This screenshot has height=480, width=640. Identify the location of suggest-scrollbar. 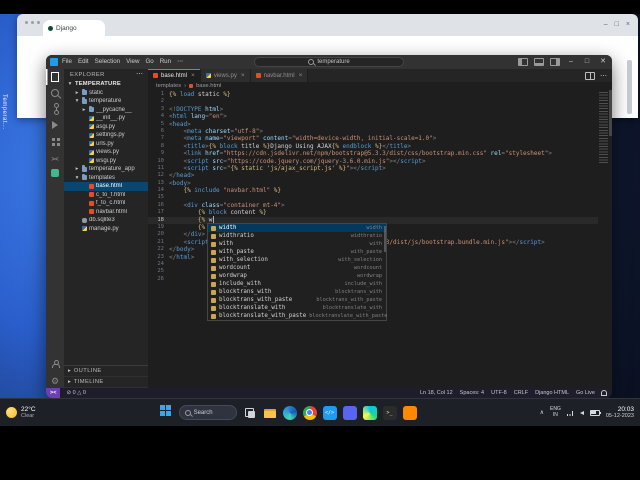
(385, 239).